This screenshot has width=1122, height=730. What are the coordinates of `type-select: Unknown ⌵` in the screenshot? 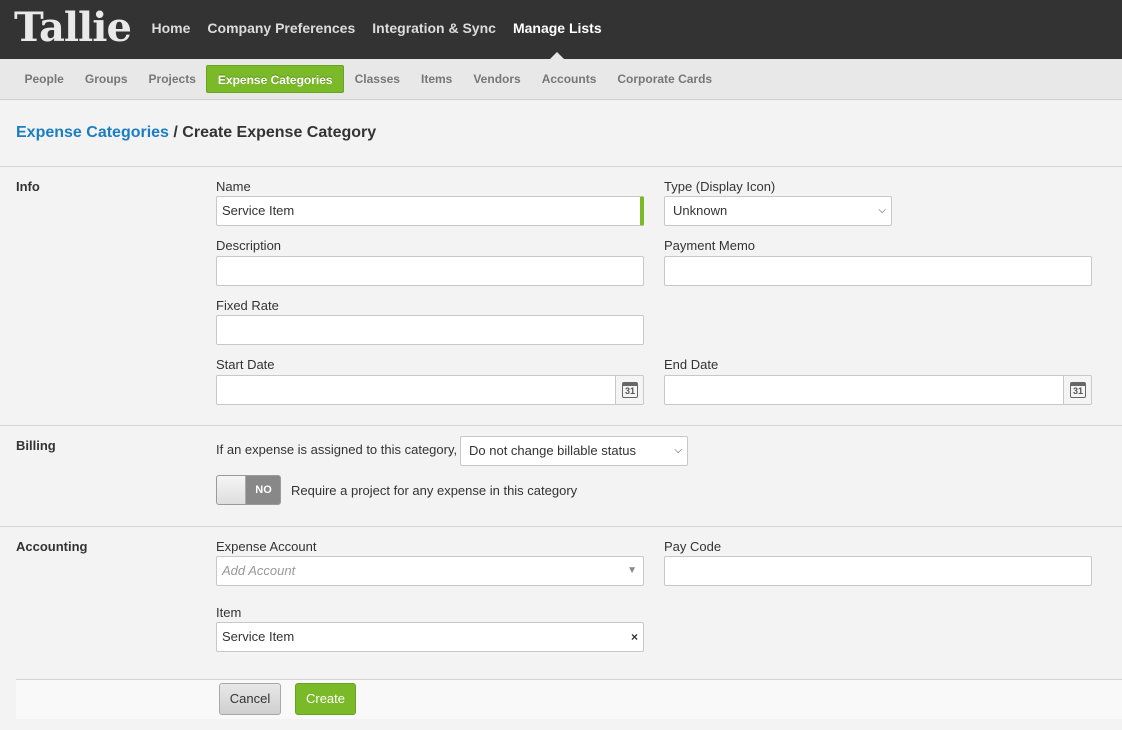 It's located at (778, 211).